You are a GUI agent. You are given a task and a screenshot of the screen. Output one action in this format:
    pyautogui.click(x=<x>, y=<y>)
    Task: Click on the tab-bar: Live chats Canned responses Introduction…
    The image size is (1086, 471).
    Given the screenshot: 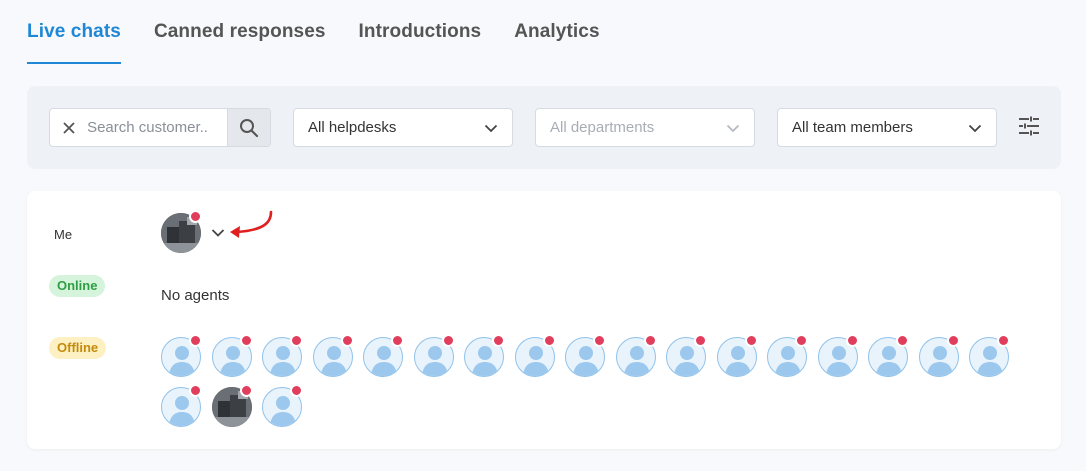 What is the action you would take?
    pyautogui.click(x=330, y=32)
    